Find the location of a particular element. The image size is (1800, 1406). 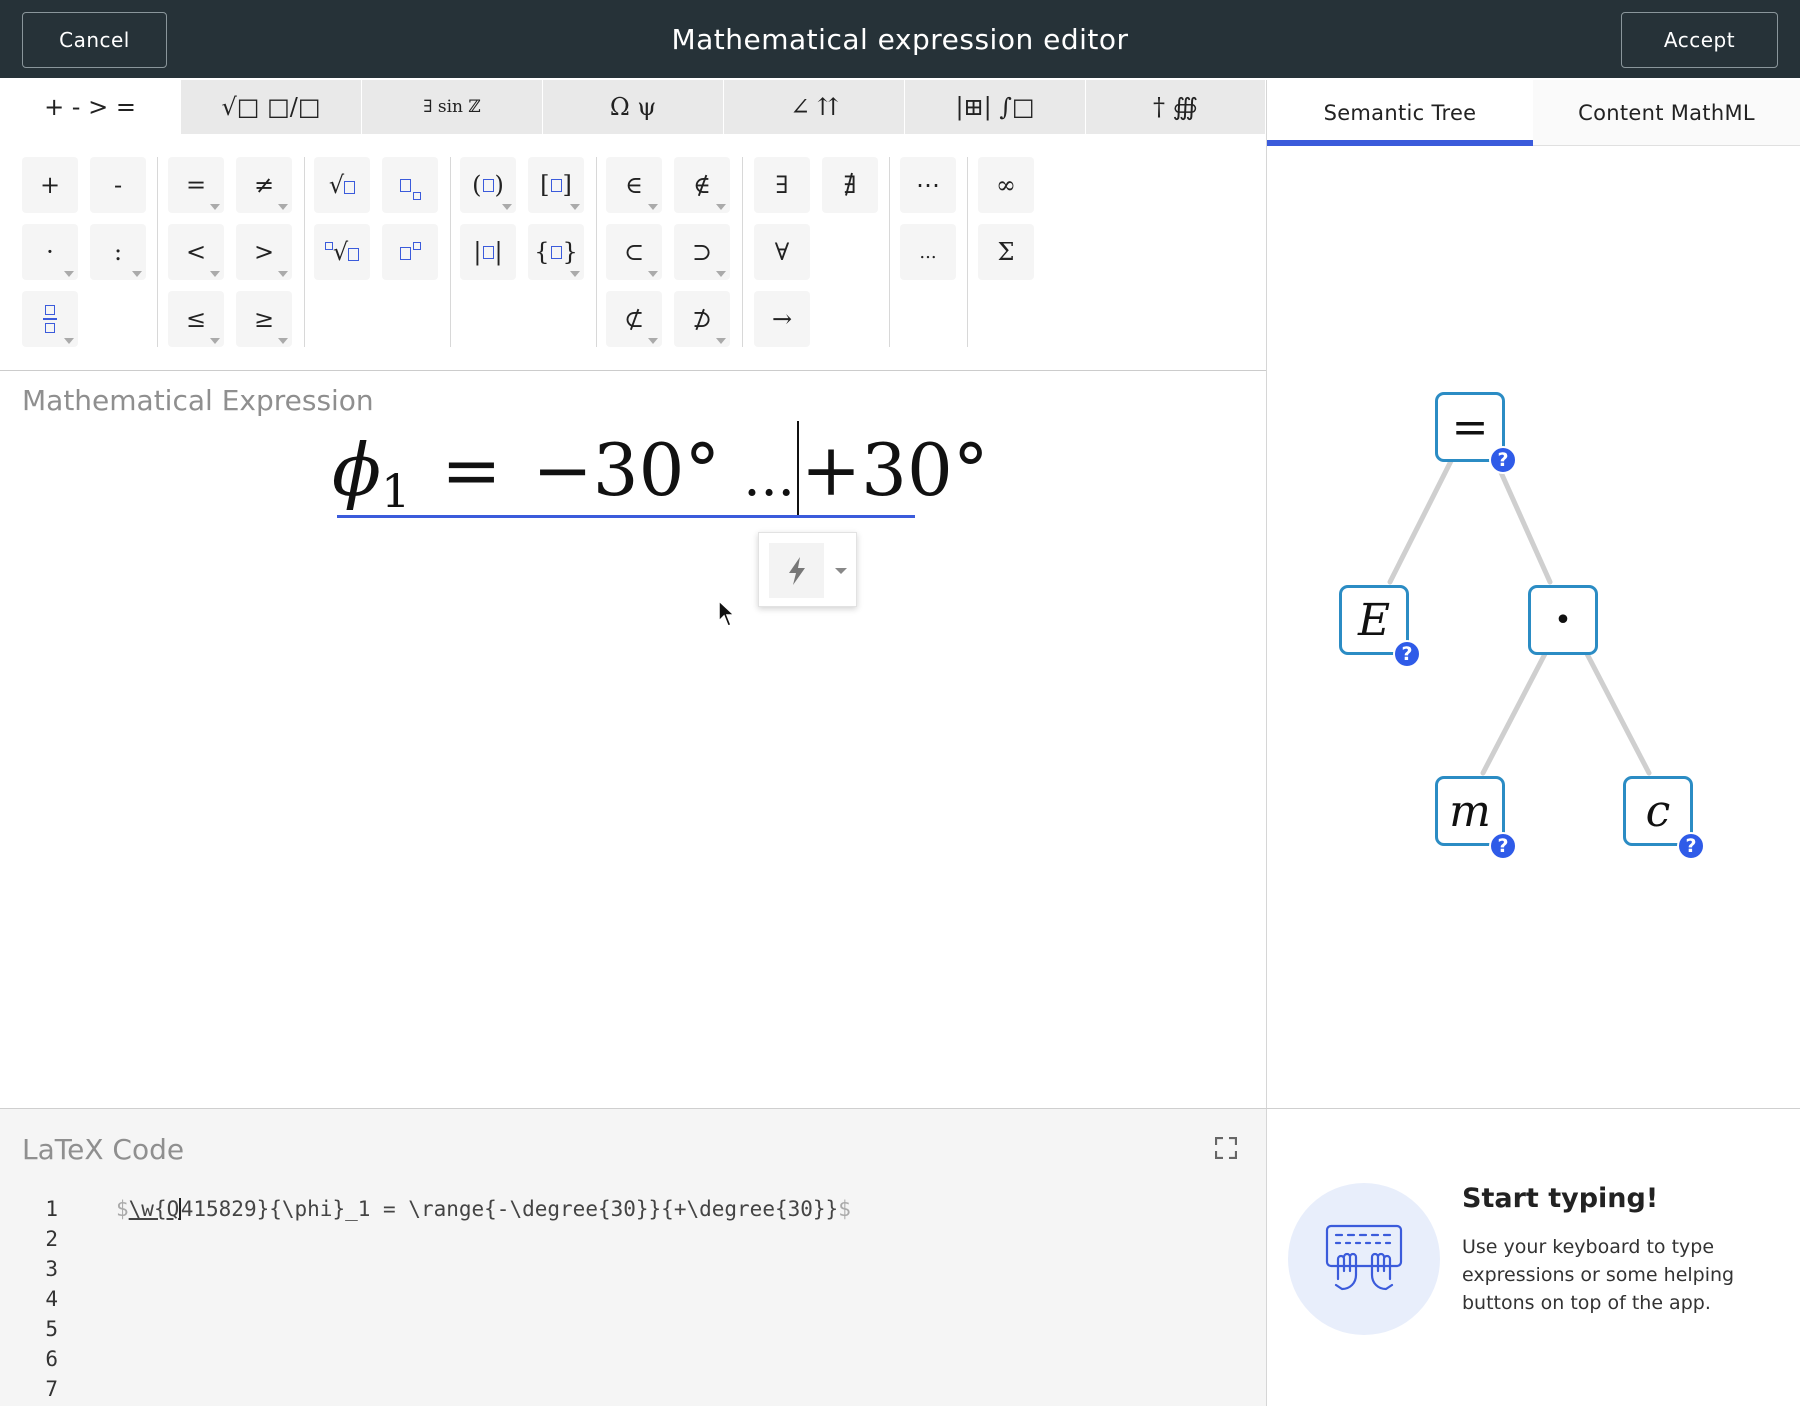

tab-misc-symbols: † ∰ is located at coordinates (1176, 107).